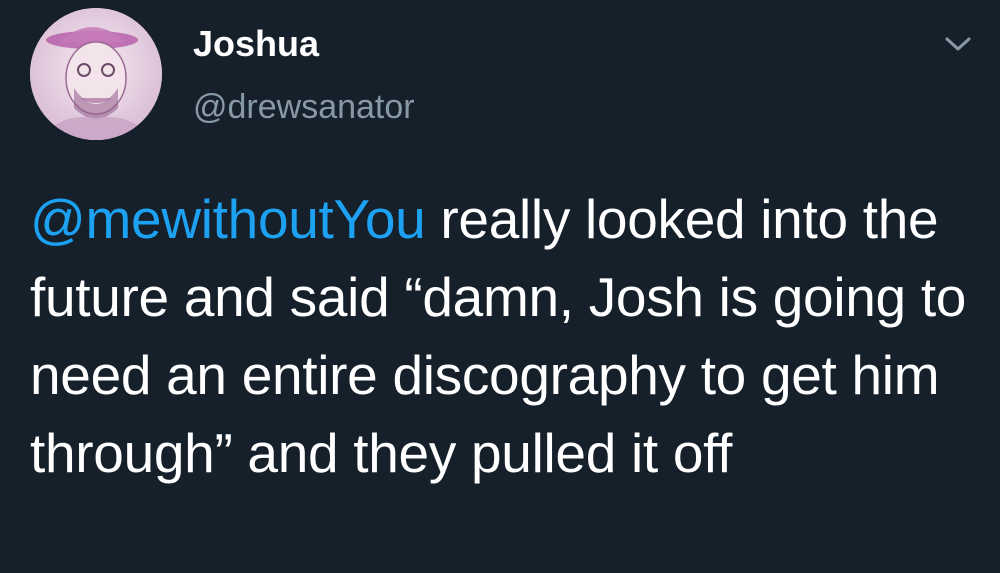  What do you see at coordinates (256, 44) in the screenshot?
I see `author-display-name: Joshua` at bounding box center [256, 44].